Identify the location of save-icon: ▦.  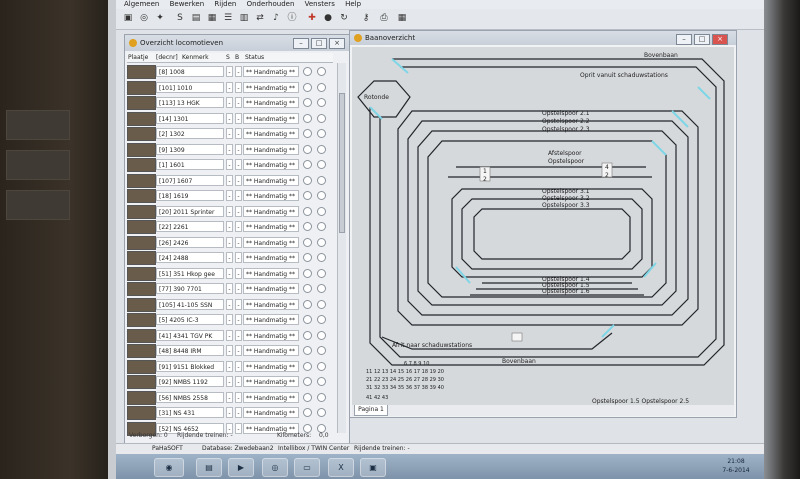
(212, 18).